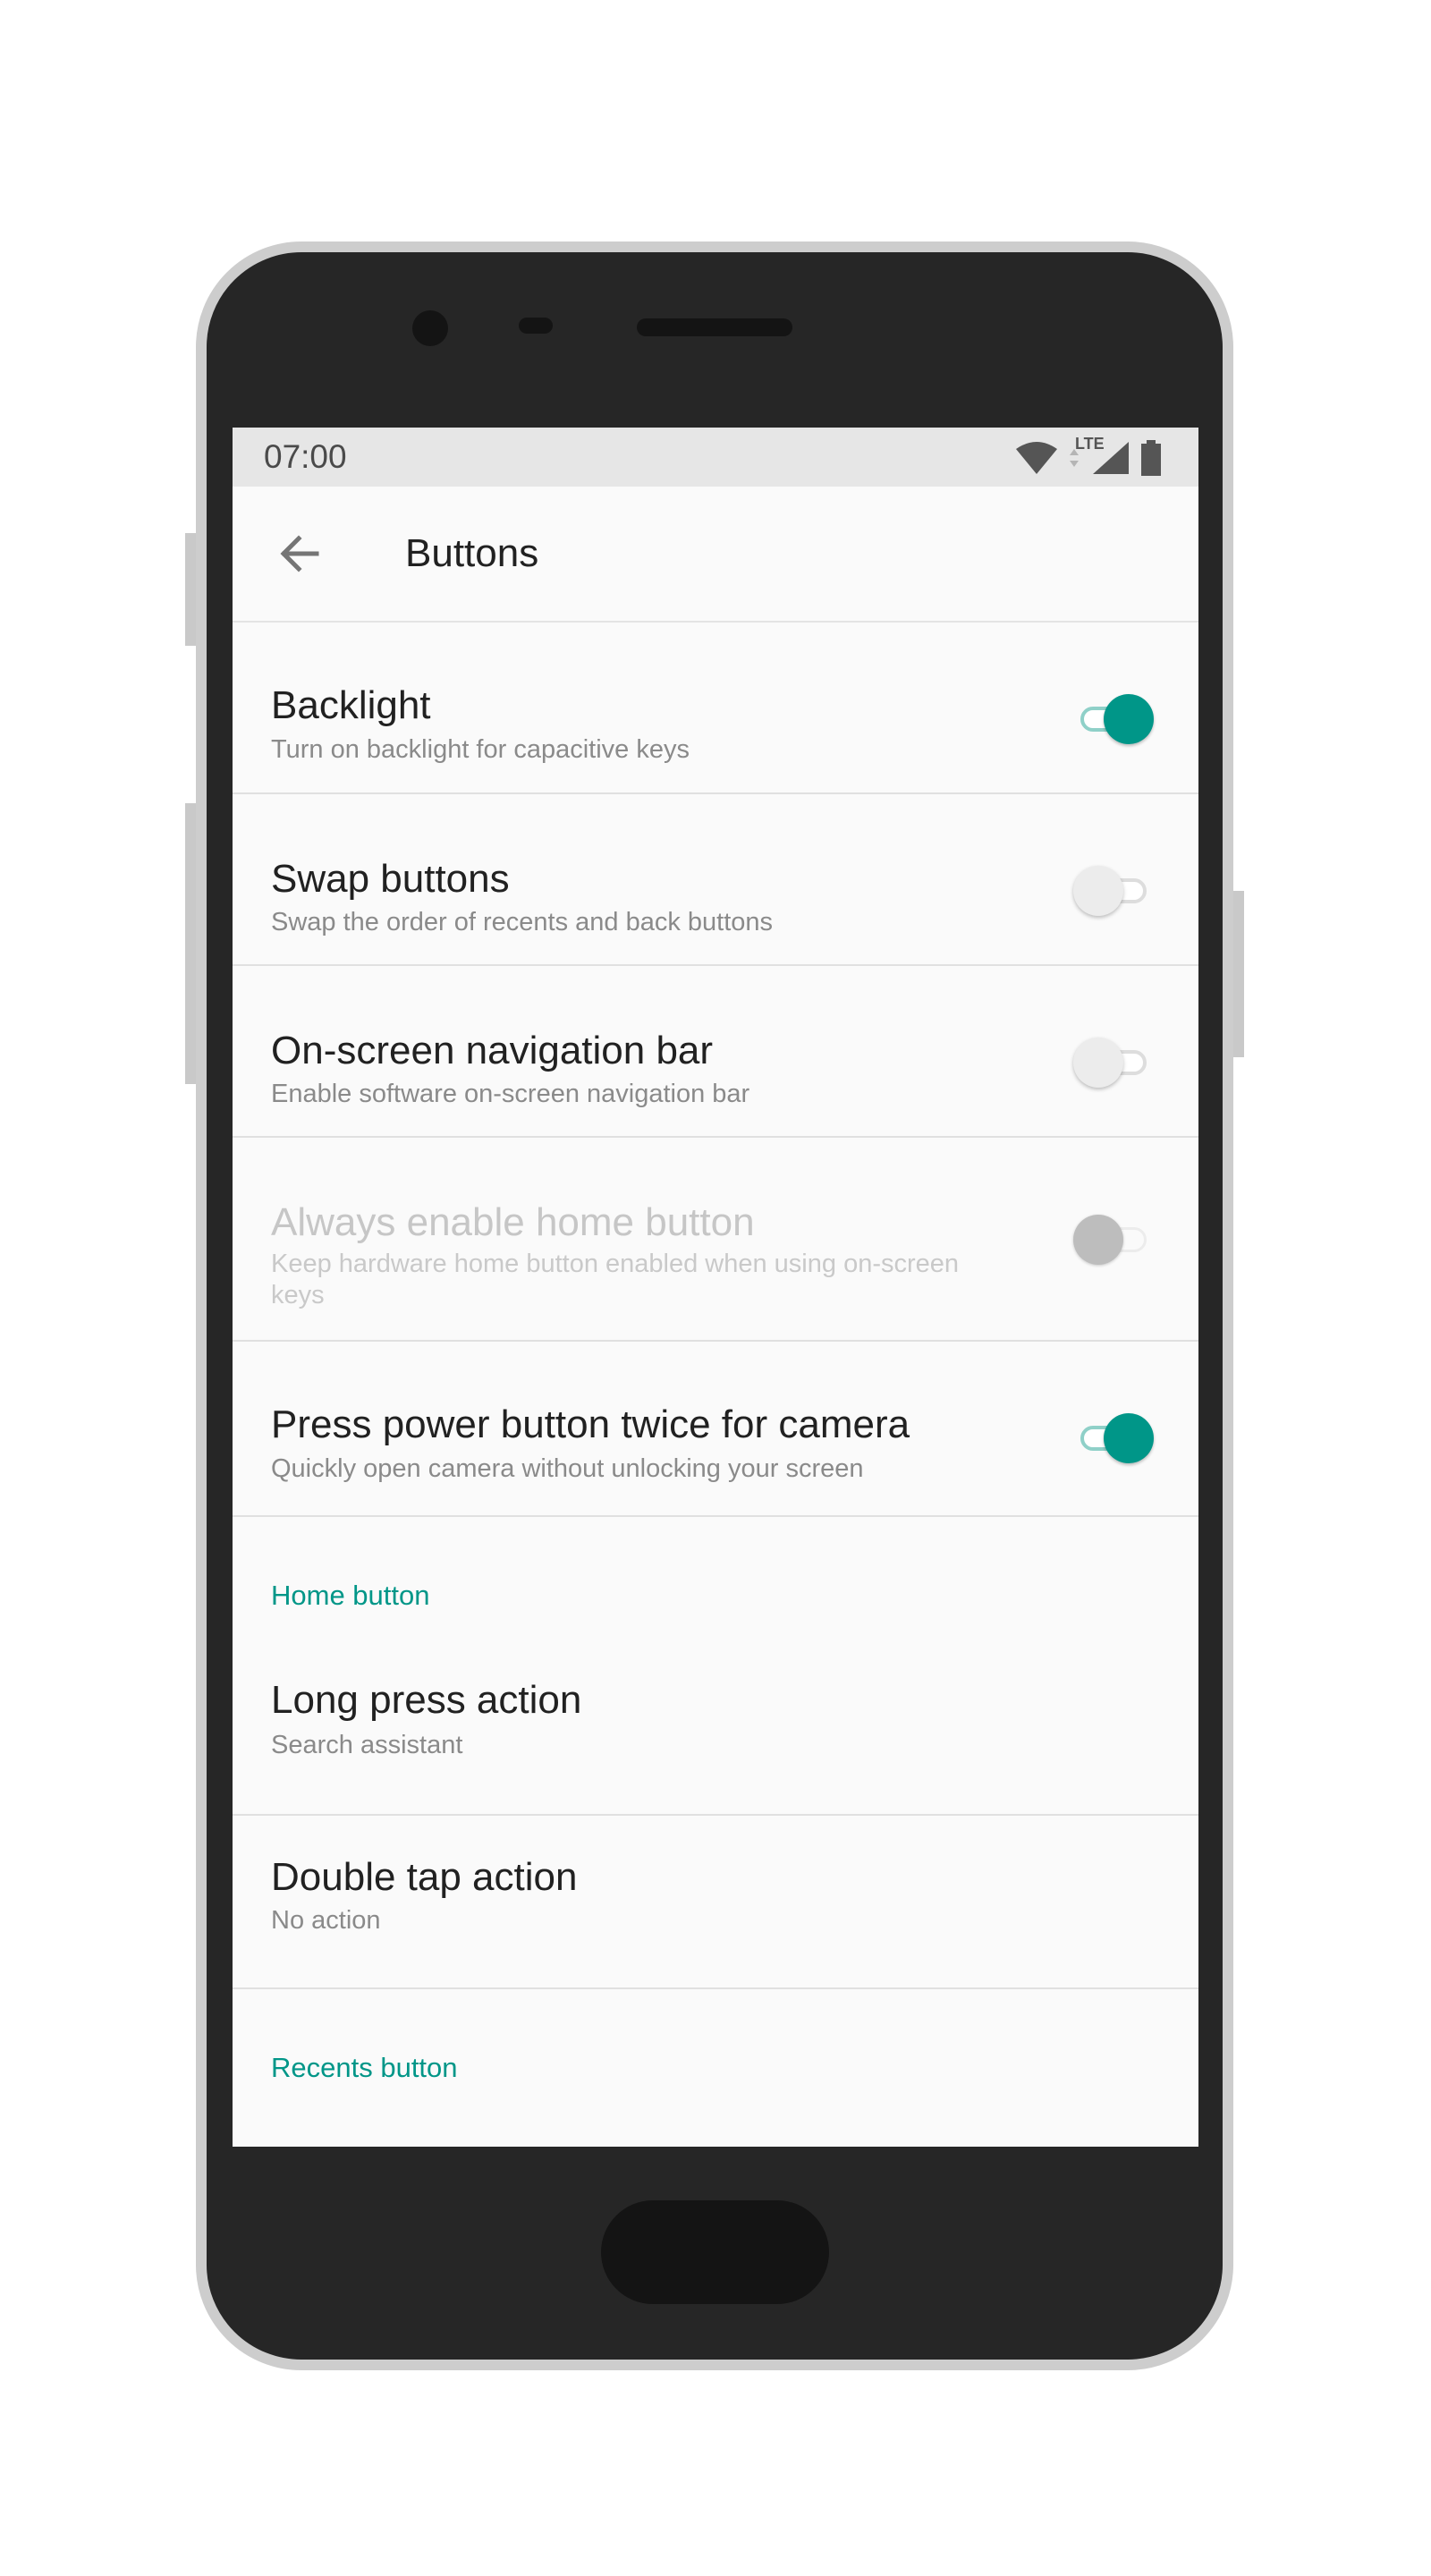  What do you see at coordinates (425, 1877) in the screenshot?
I see `setting-title: Double tap action` at bounding box center [425, 1877].